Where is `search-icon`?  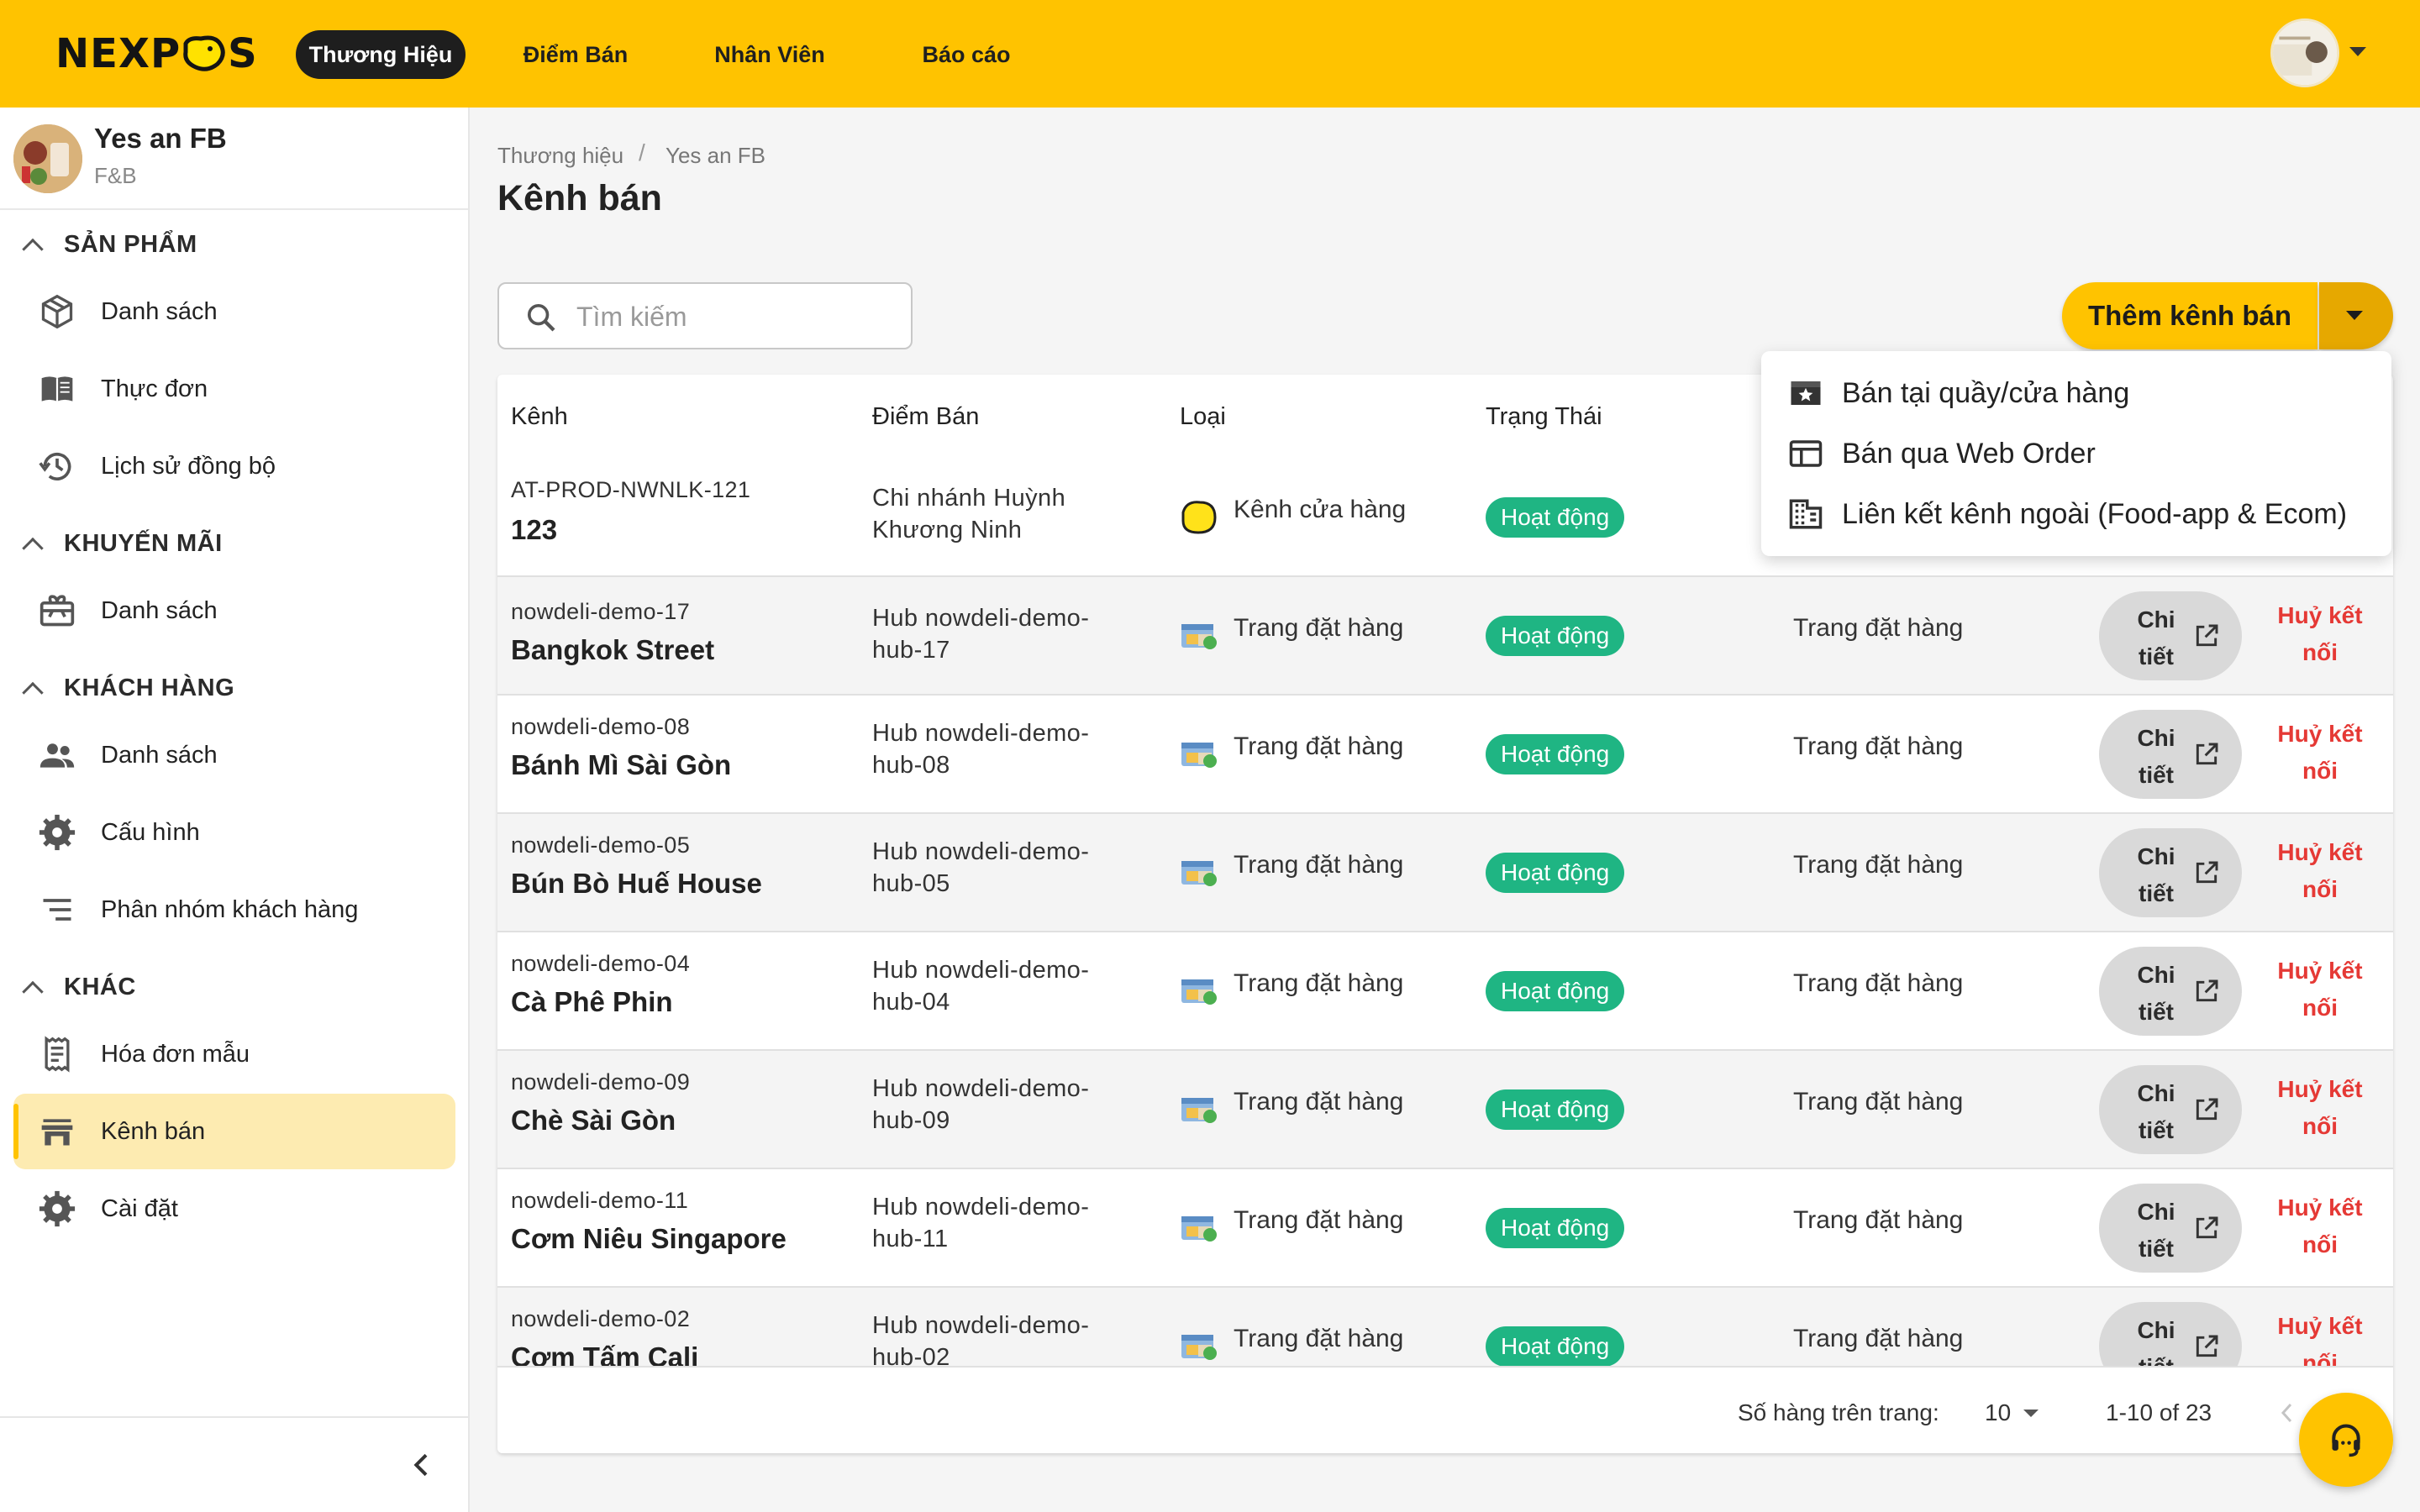
search-icon is located at coordinates (541, 318).